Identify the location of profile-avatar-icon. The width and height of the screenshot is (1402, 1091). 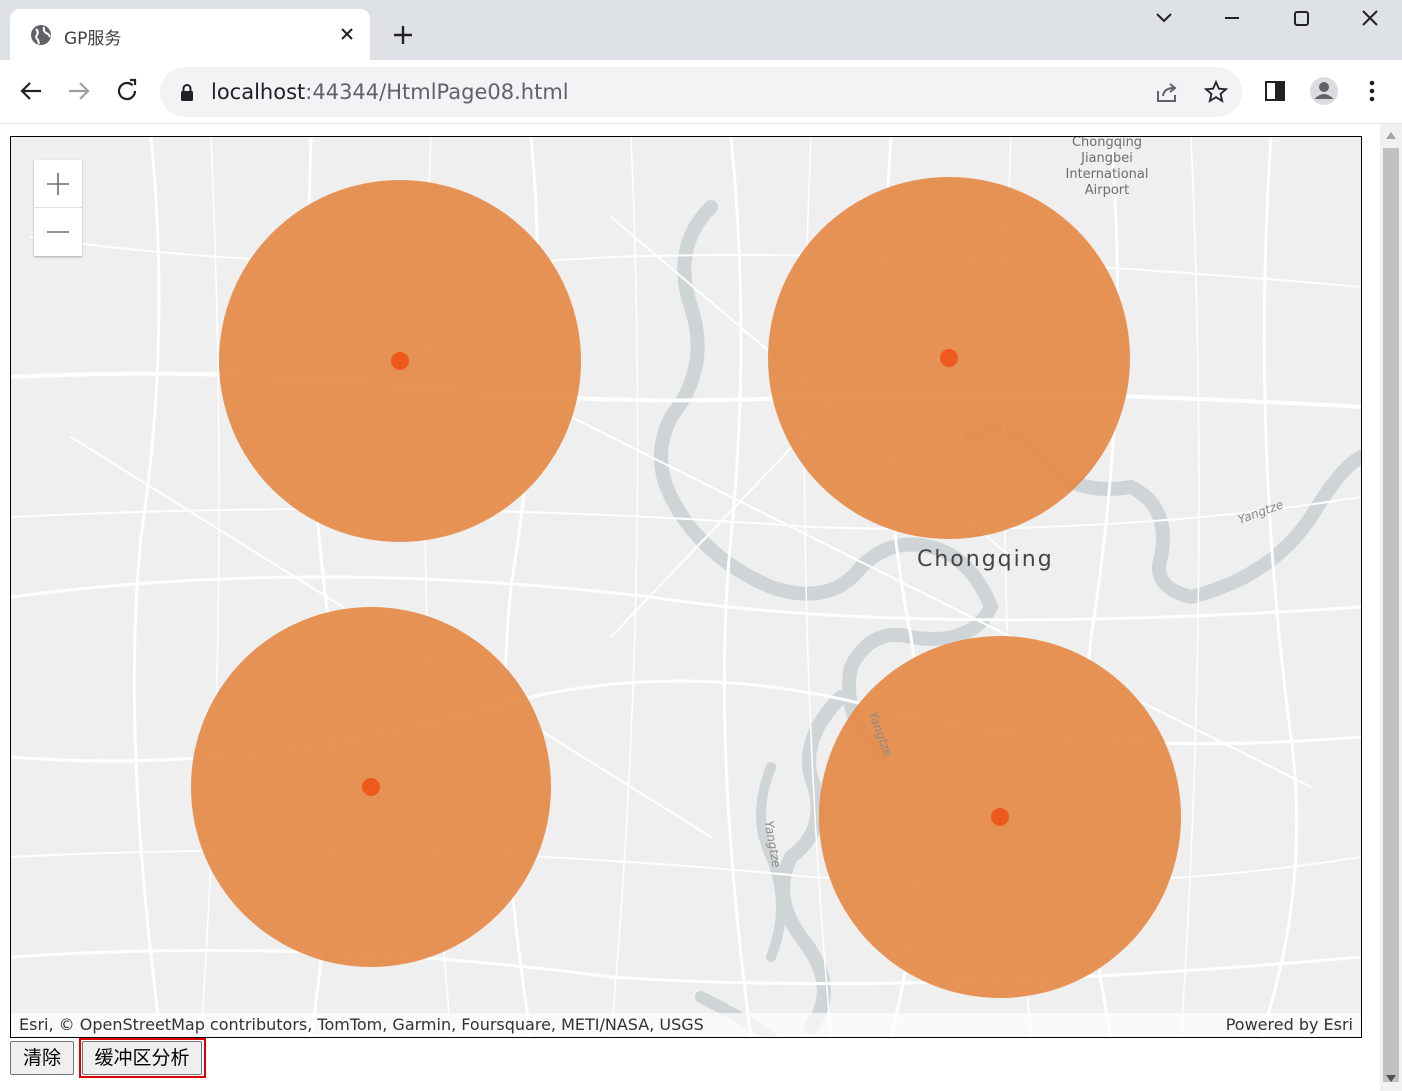
(1324, 91).